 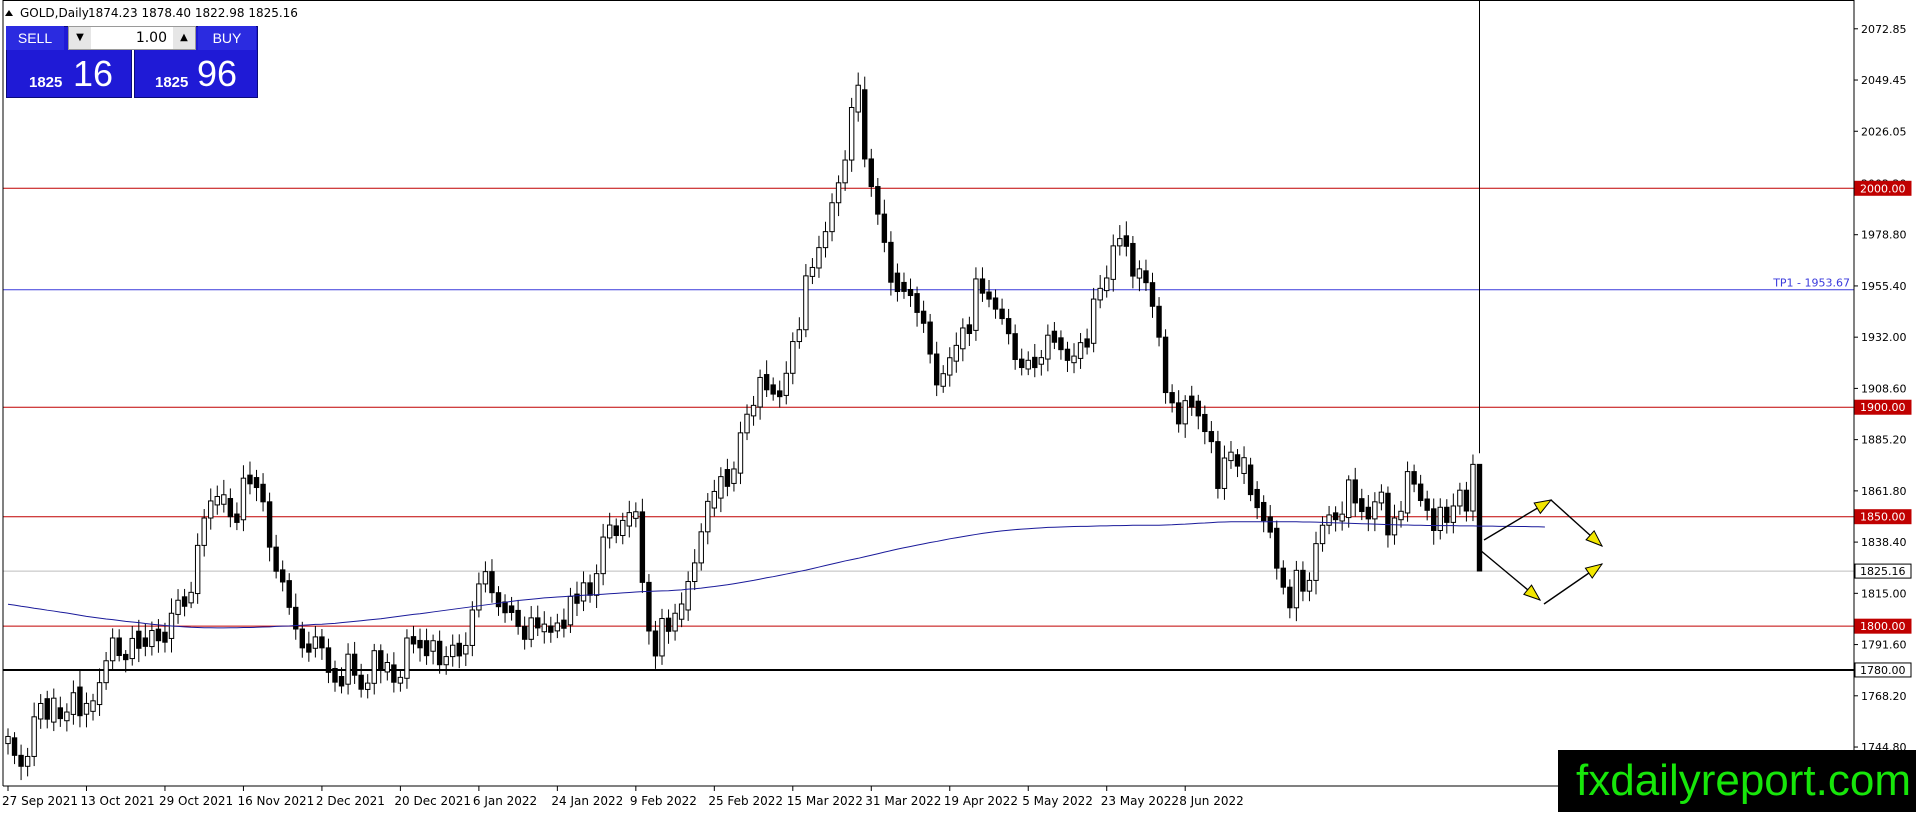 I want to click on x-tick-label: 29 Oct 2021, so click(x=196, y=801).